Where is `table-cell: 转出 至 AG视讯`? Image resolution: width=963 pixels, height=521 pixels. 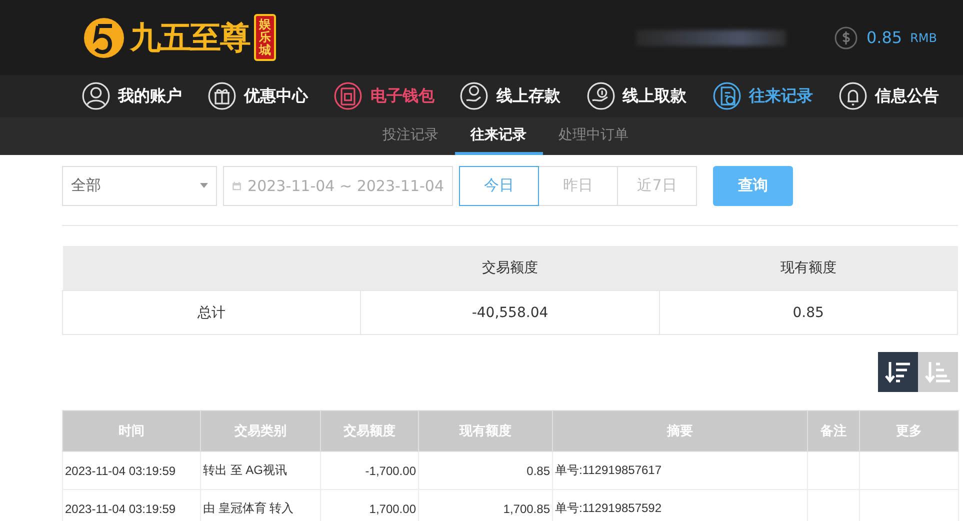
table-cell: 转出 至 AG视讯 is located at coordinates (260, 471).